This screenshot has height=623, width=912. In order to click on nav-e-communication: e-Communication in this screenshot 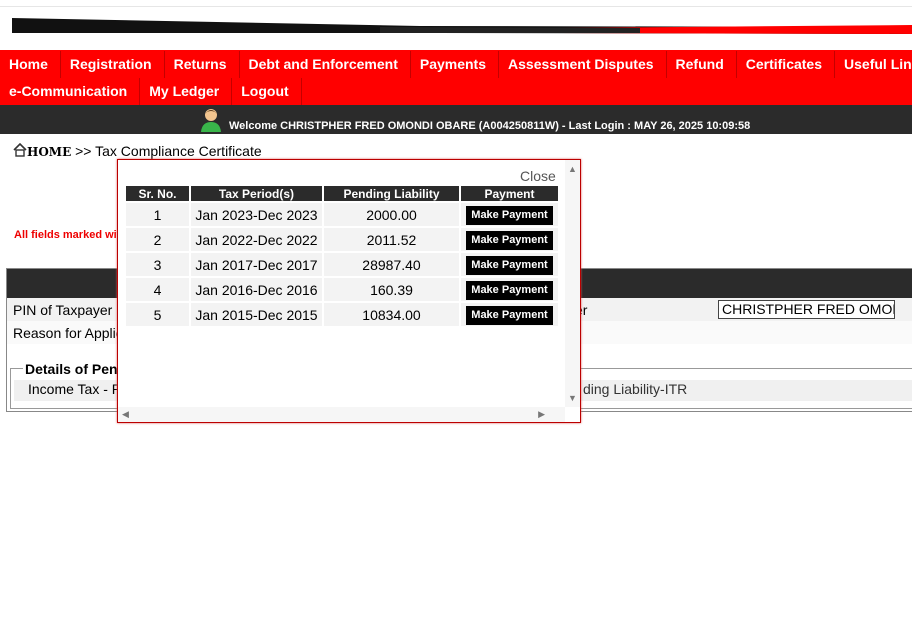, I will do `click(70, 91)`.